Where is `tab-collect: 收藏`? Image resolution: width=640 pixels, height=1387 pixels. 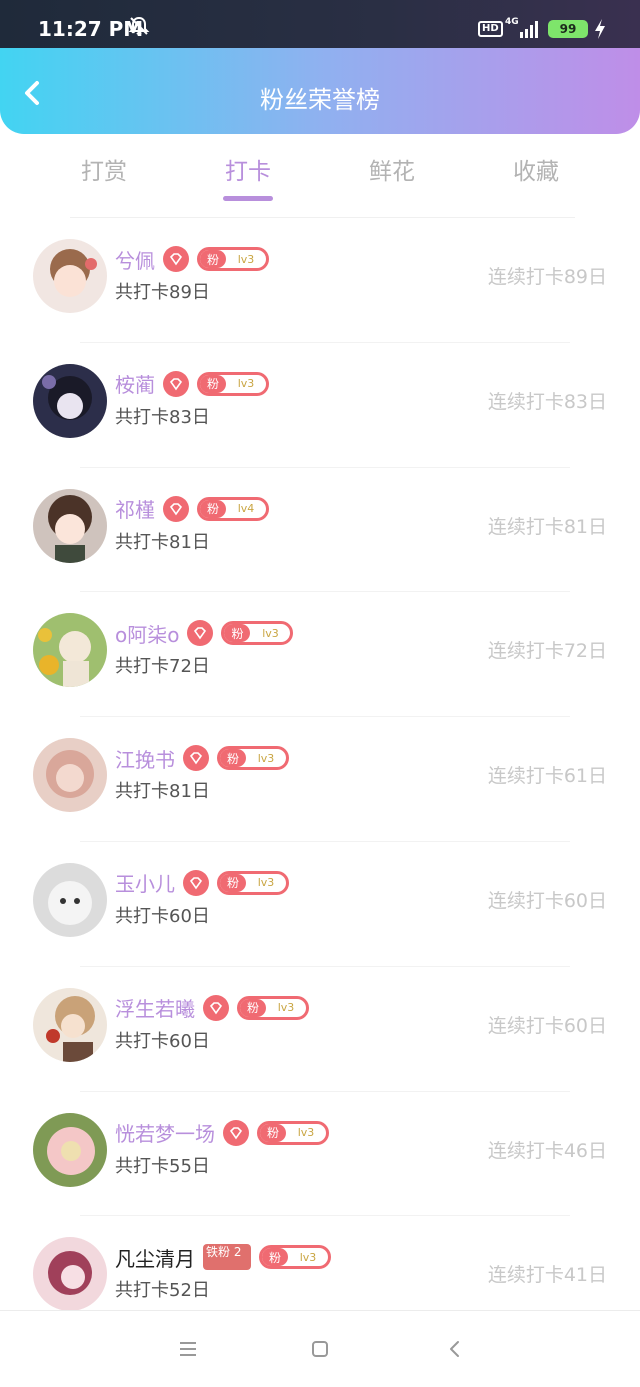
tab-collect: 收藏 is located at coordinates (536, 169).